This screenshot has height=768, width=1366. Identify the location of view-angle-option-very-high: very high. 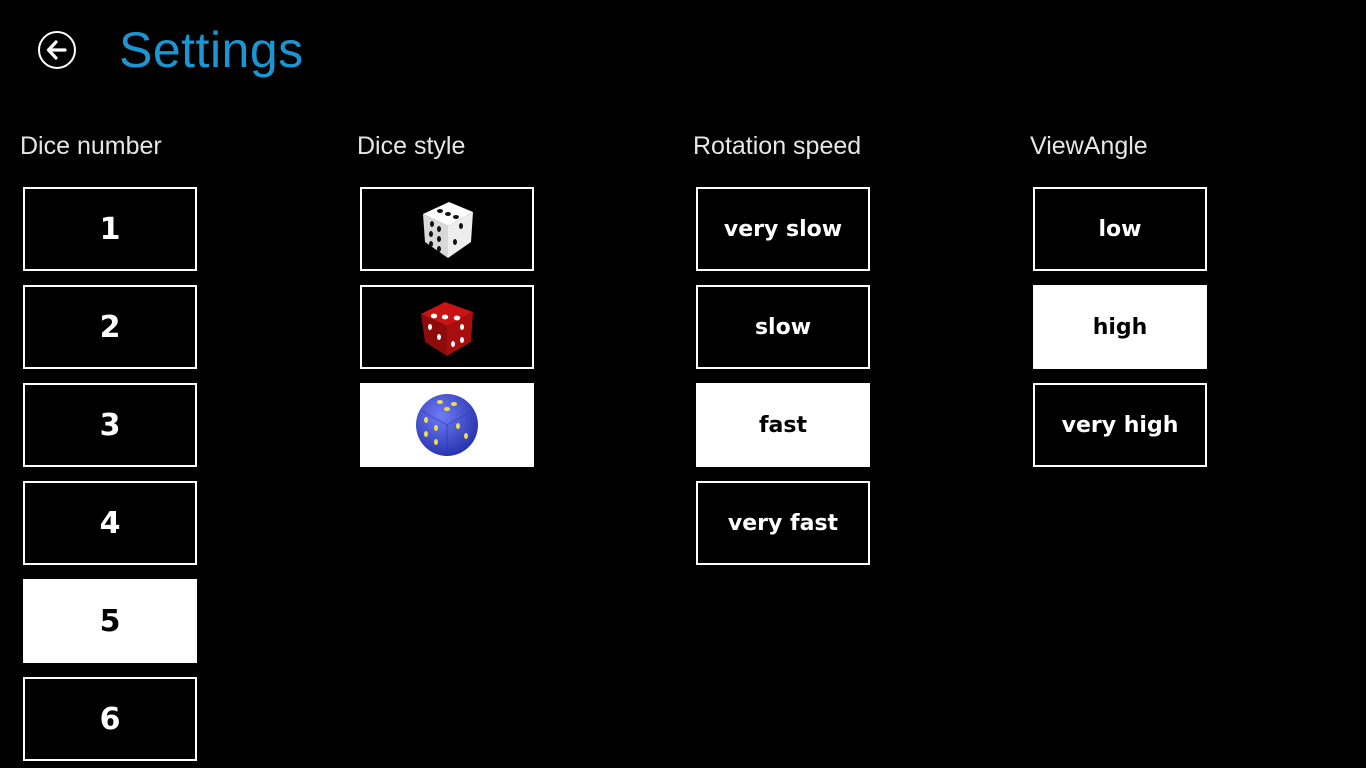
(1120, 425).